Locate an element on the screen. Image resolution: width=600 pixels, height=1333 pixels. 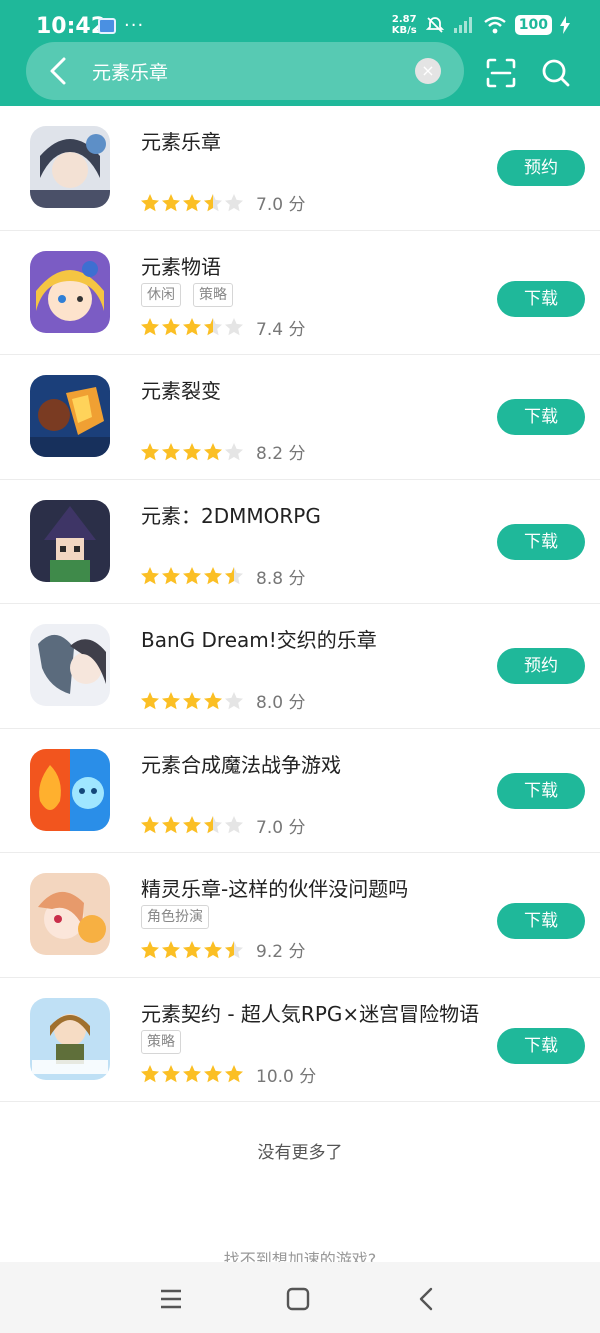
rating: 8.0 分 is located at coordinates (222, 700).